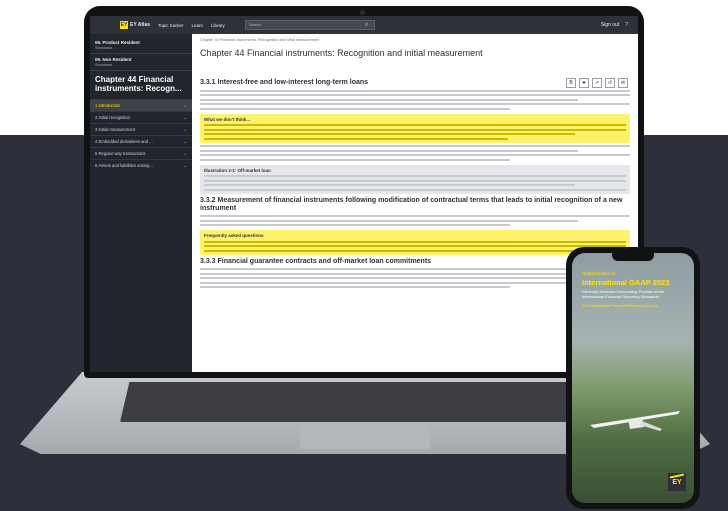 This screenshot has height=511, width=728. I want to click on sidebar-block-head: 06. Product Resident, so click(117, 42).